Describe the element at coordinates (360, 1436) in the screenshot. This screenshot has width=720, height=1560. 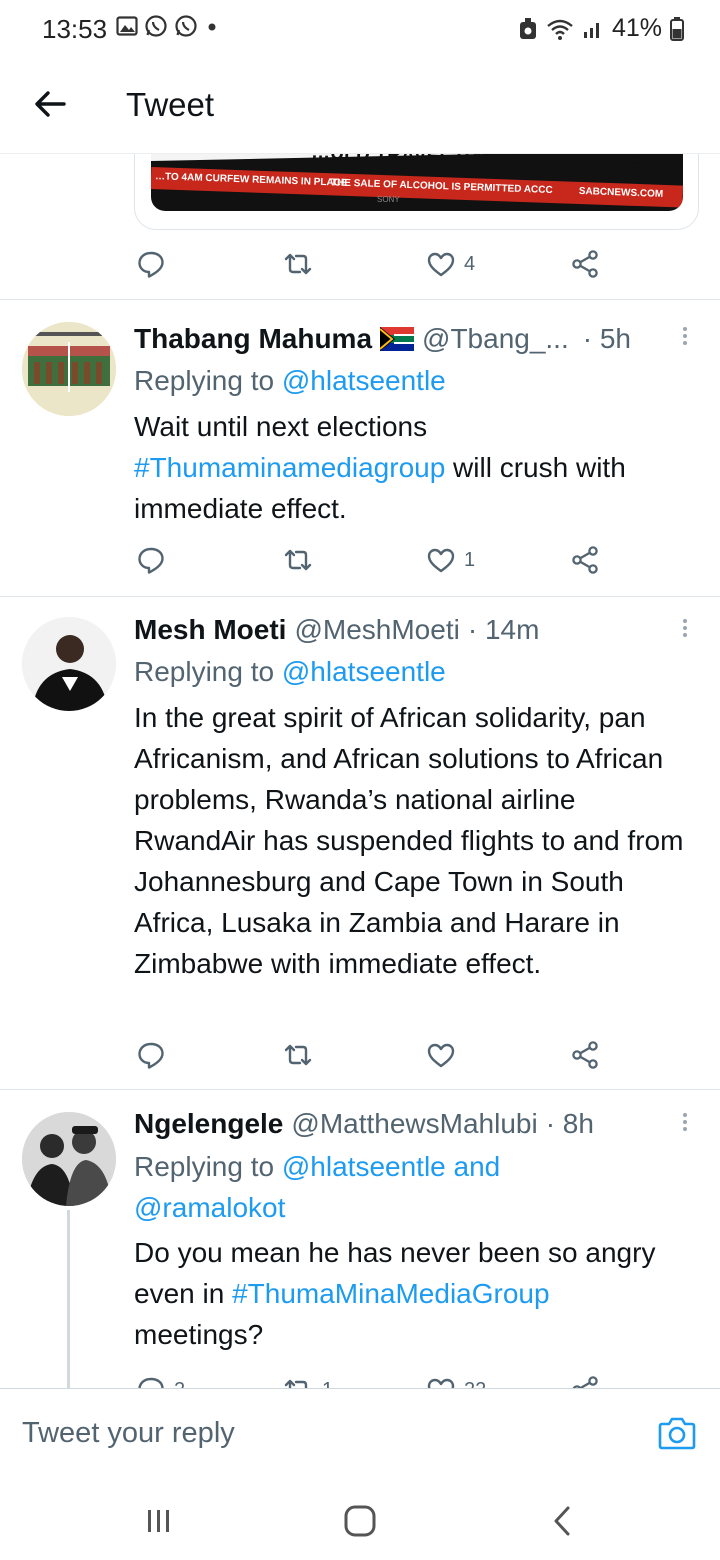
I see `reply-composer: Tweet your reply` at that location.